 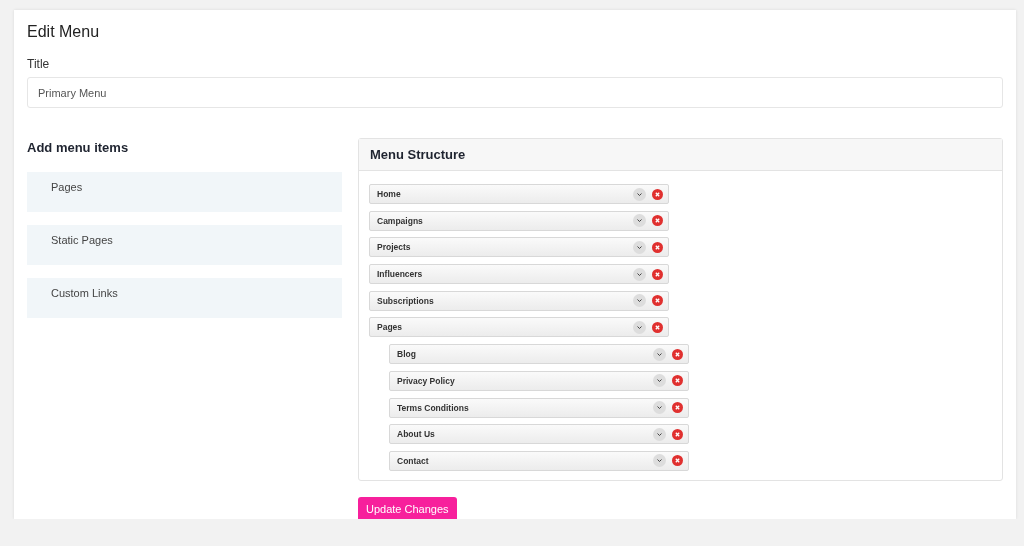 What do you see at coordinates (519, 300) in the screenshot?
I see `menu-item: Subscriptions` at bounding box center [519, 300].